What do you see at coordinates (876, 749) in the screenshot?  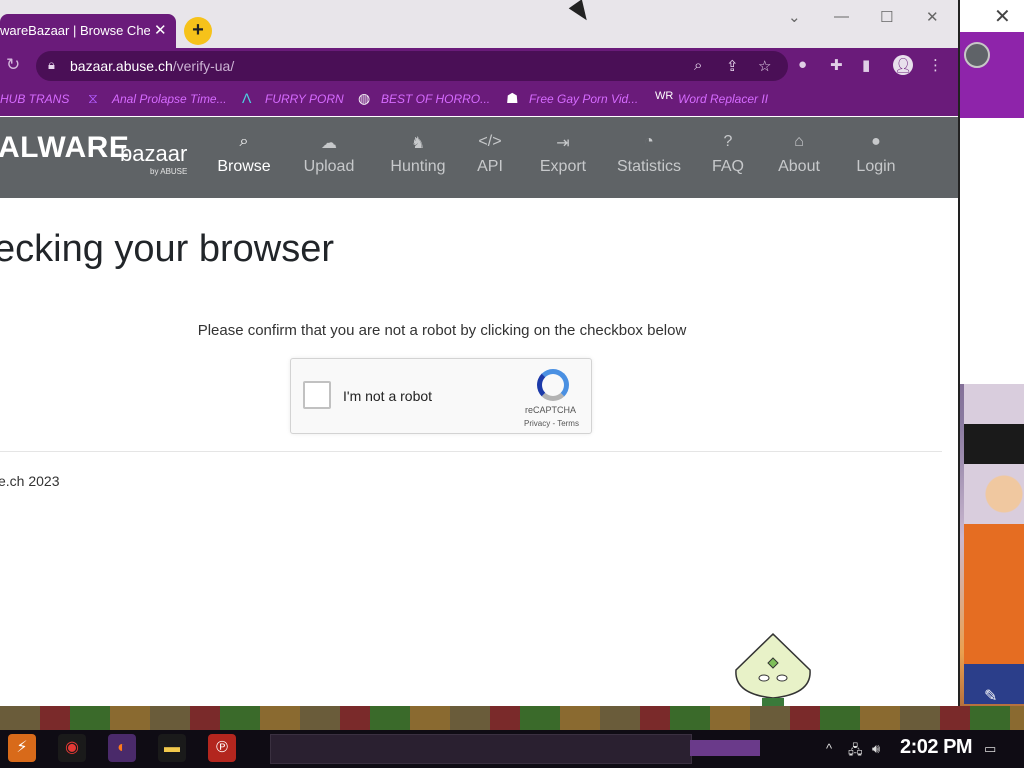 I see `volume-icon: 🔊︎` at bounding box center [876, 749].